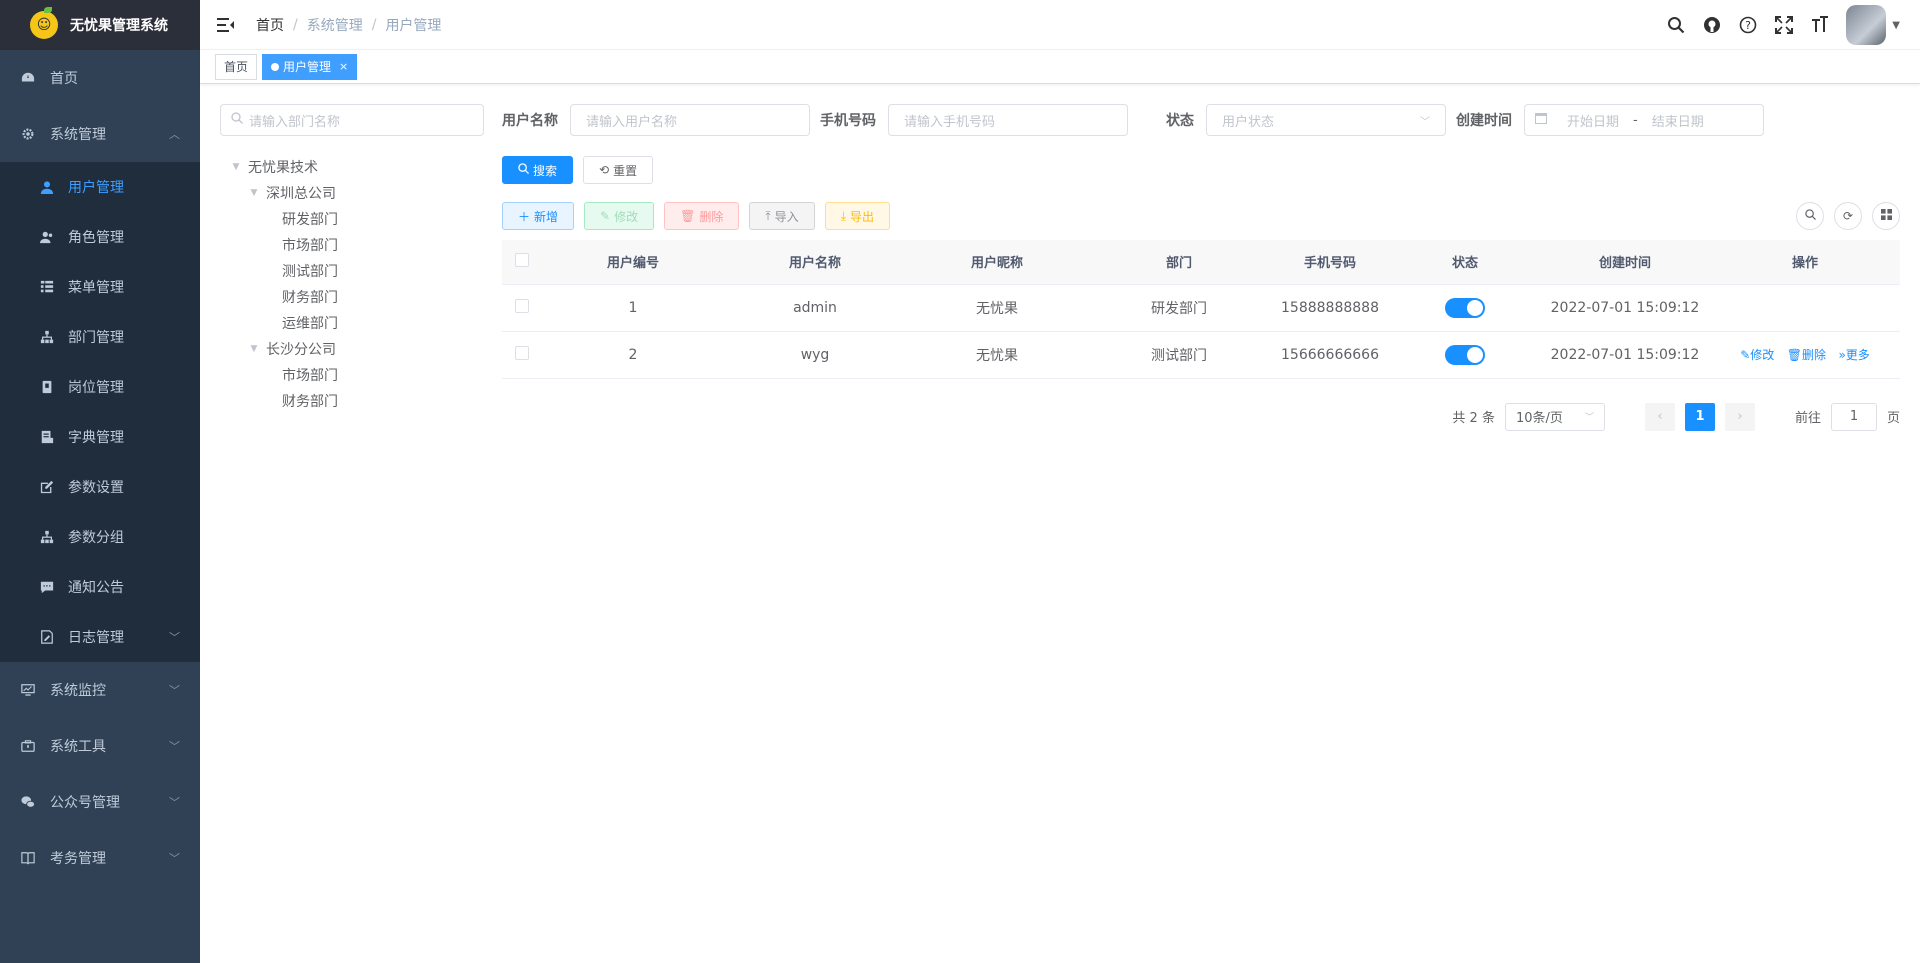  I want to click on sidebar-item-config-group: 参数分组, so click(100, 537).